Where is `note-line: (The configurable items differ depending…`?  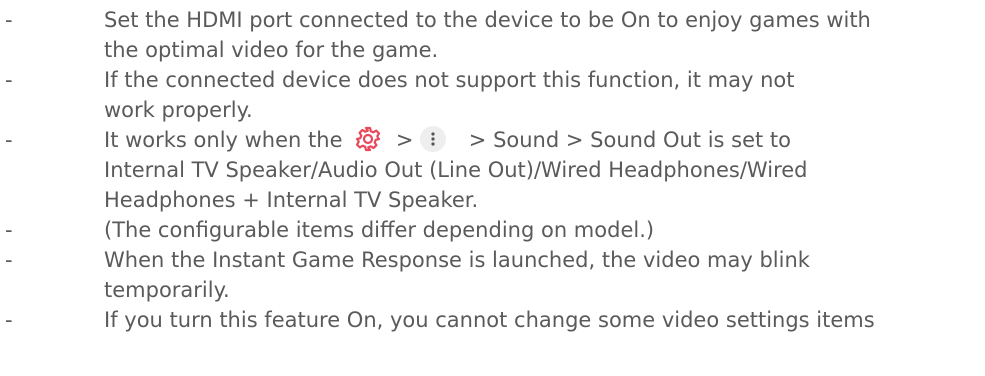 note-line: (The configurable items differ depending… is located at coordinates (379, 230).